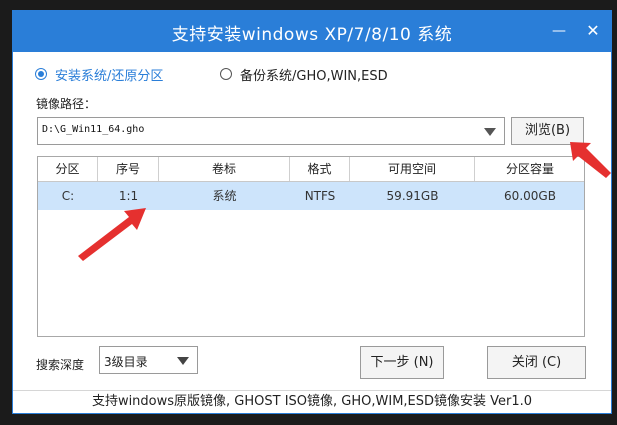  Describe the element at coordinates (224, 196) in the screenshot. I see `cell-label: 系统` at that location.